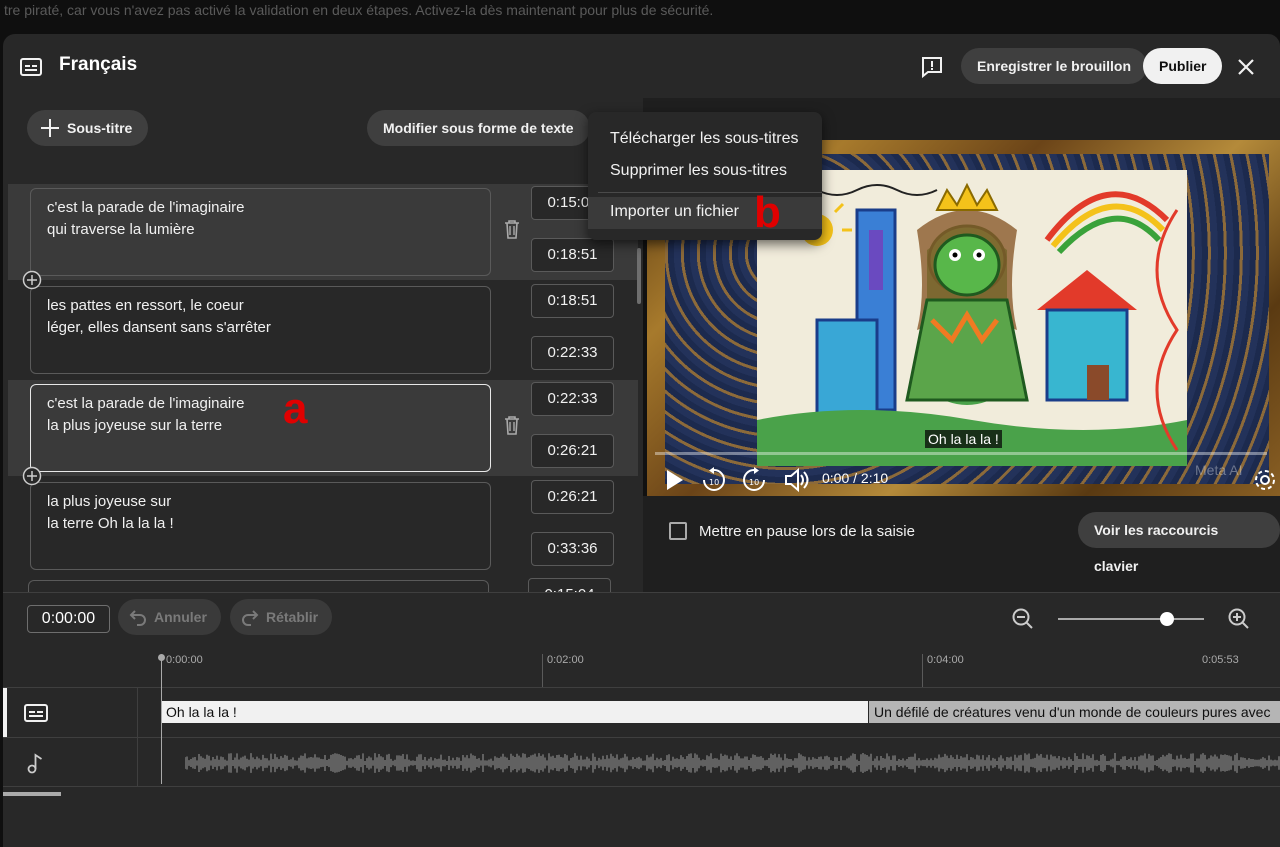 This screenshot has height=847, width=1280. Describe the element at coordinates (50, 128) in the screenshot. I see `plus-icon` at that location.